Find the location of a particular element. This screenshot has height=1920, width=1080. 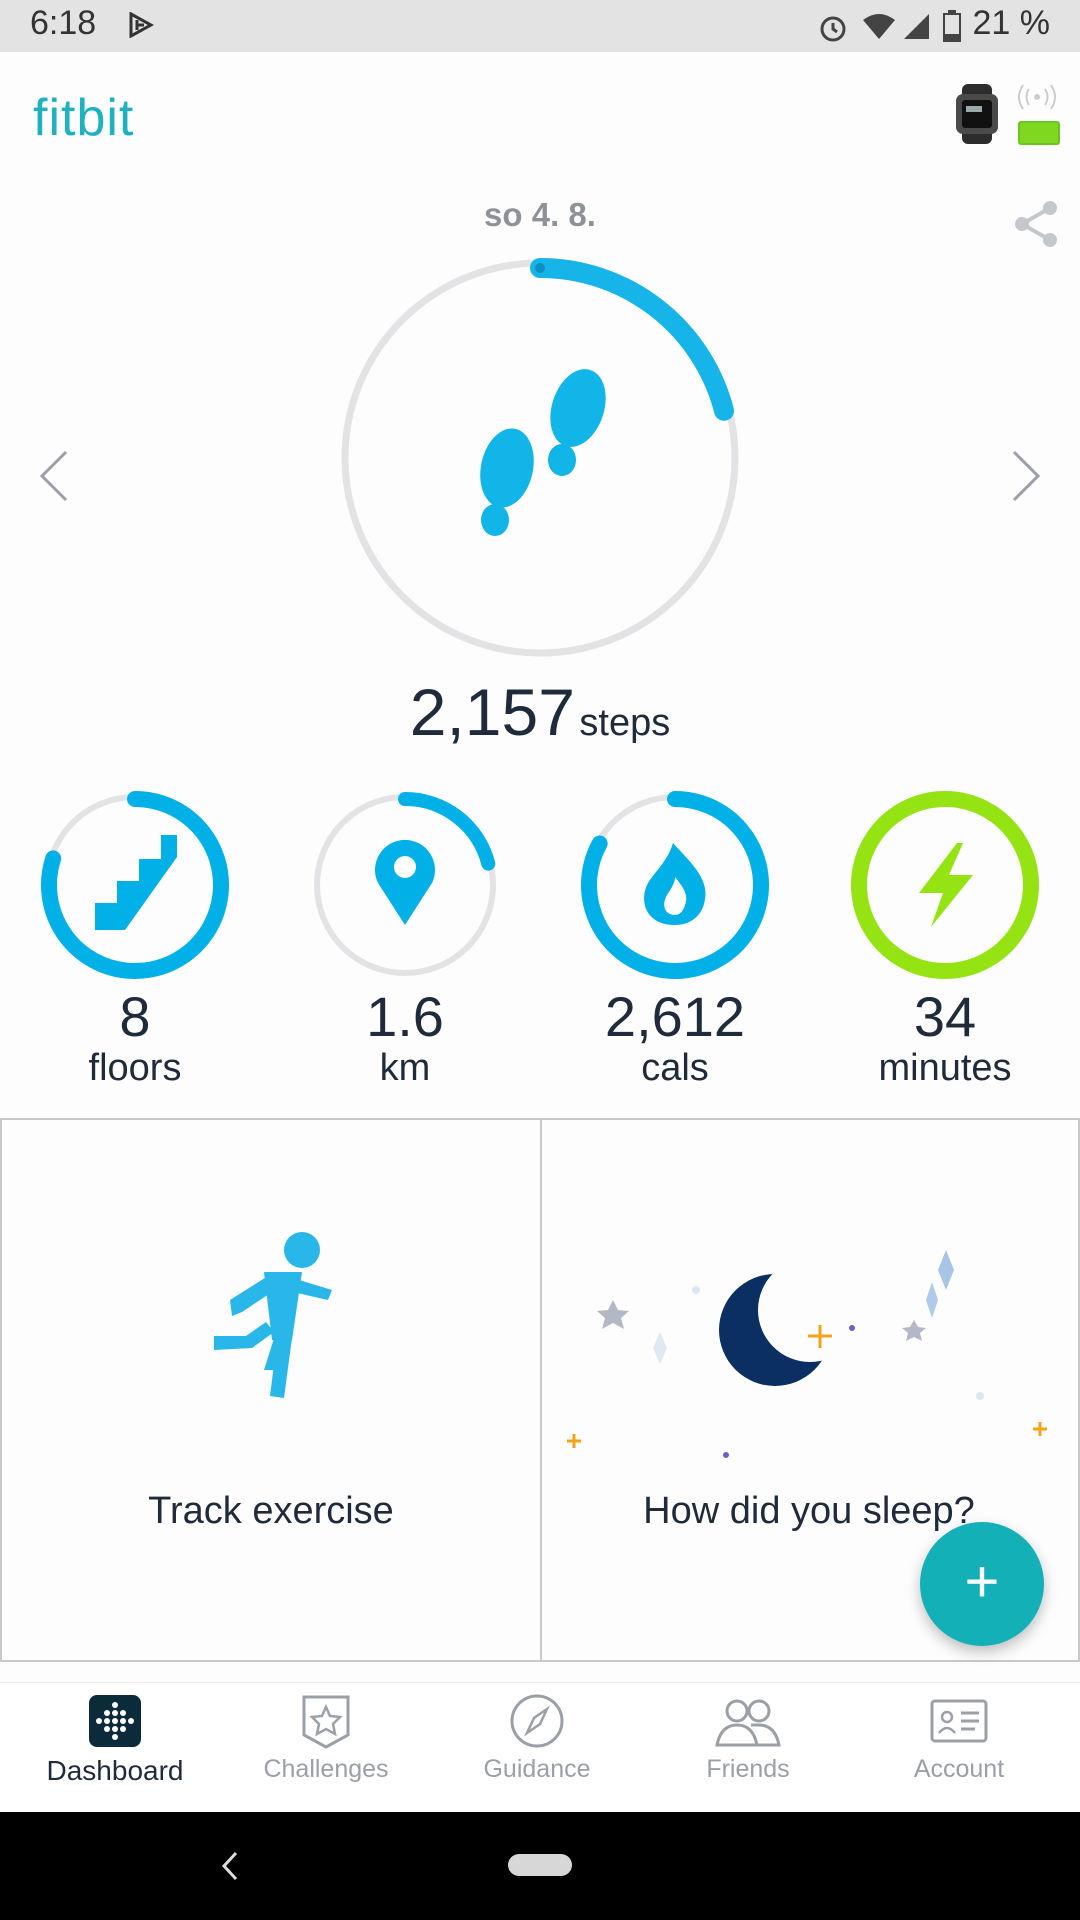

lightning-icon is located at coordinates (946, 885).